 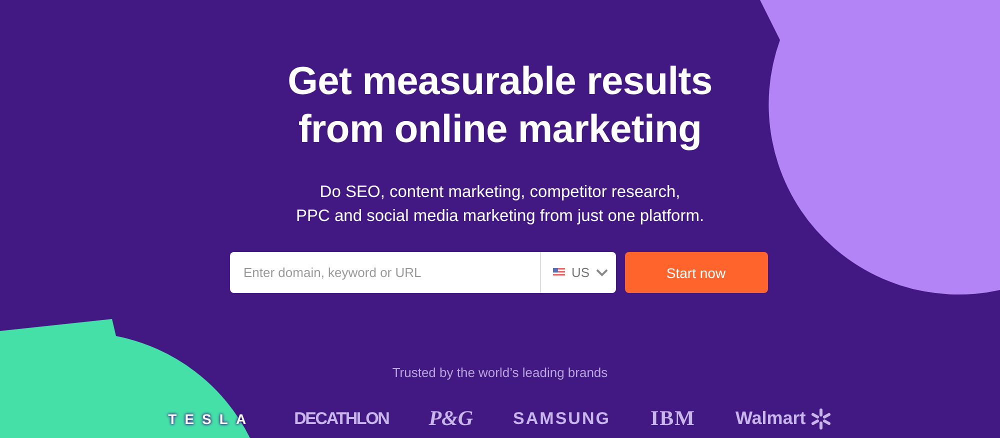 What do you see at coordinates (673, 418) in the screenshot?
I see `brand-logo: IBM` at bounding box center [673, 418].